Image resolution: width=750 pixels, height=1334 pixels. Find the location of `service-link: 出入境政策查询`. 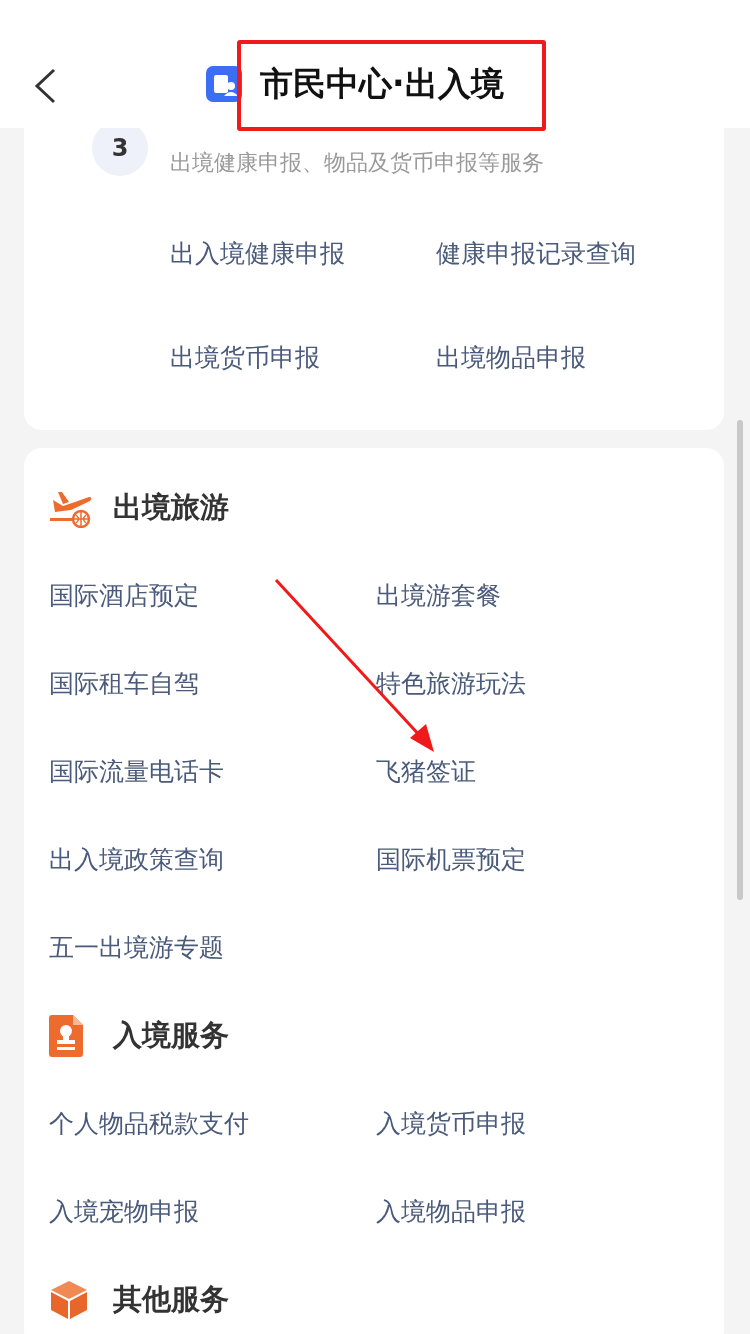

service-link: 出入境政策查询 is located at coordinates (136, 860).